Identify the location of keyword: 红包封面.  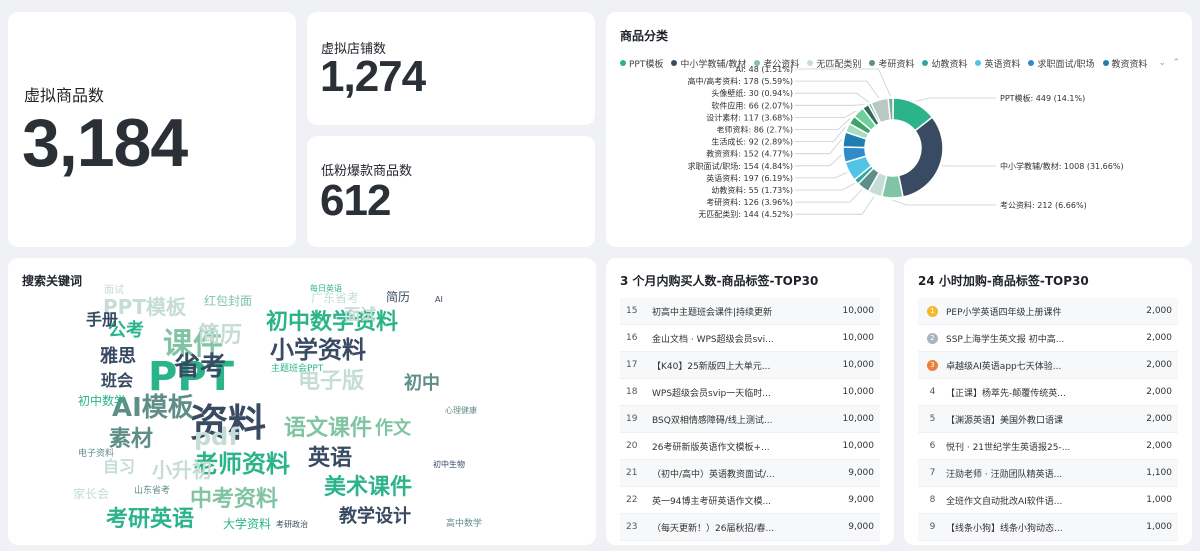
(228, 300).